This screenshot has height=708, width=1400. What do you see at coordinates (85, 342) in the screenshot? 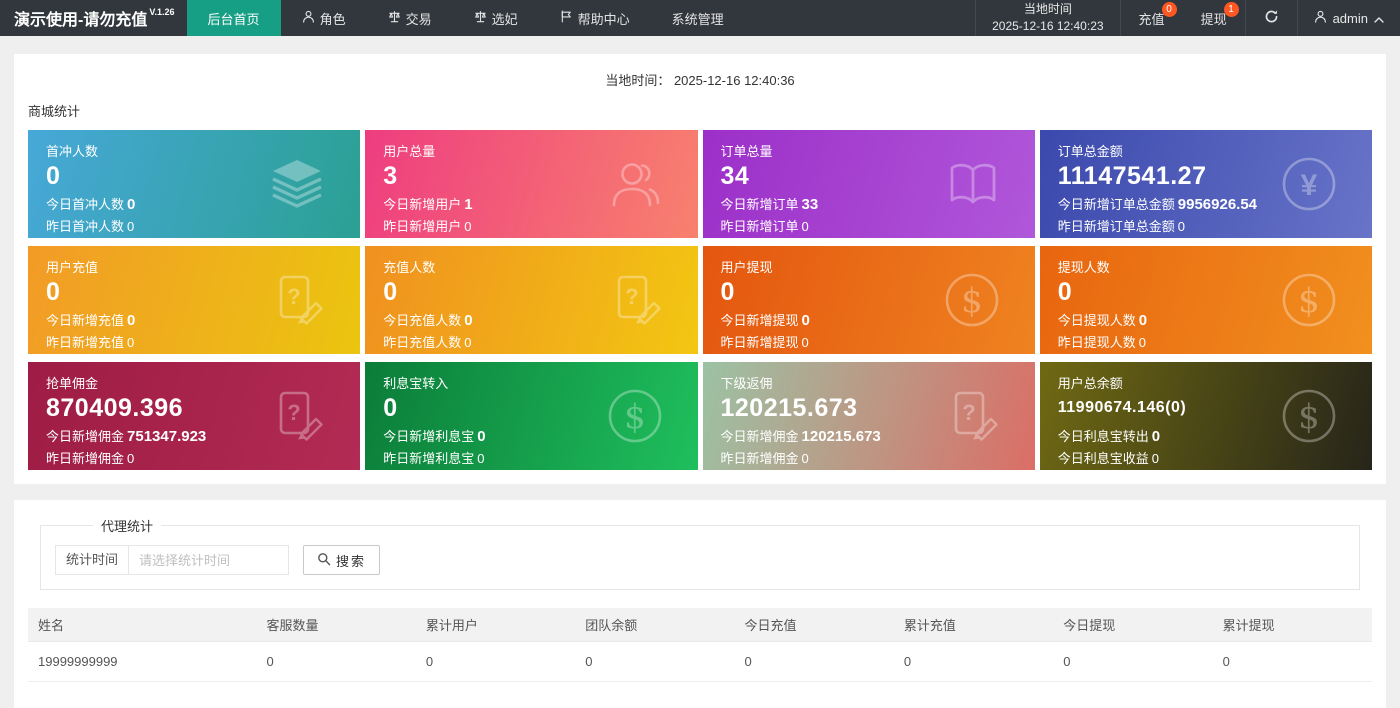
I see `card-line-label: 昨日新增充值` at bounding box center [85, 342].